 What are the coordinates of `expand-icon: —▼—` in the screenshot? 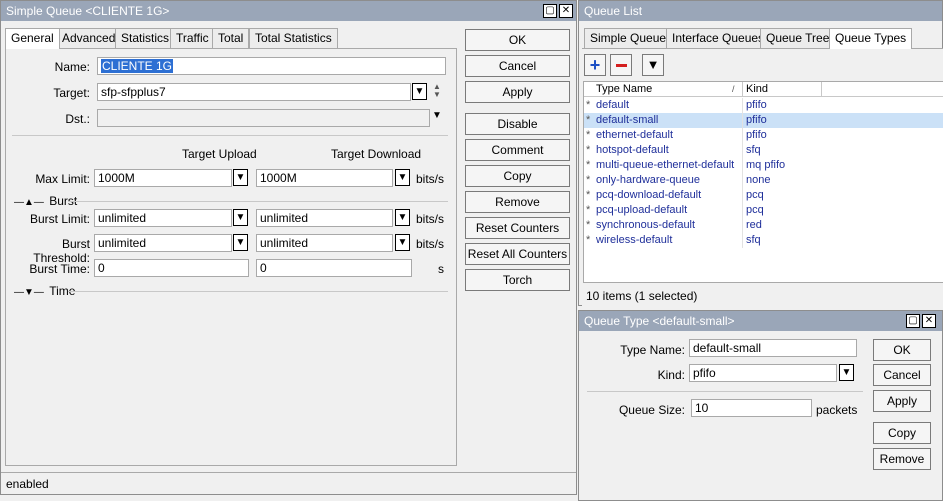 It's located at (29, 292).